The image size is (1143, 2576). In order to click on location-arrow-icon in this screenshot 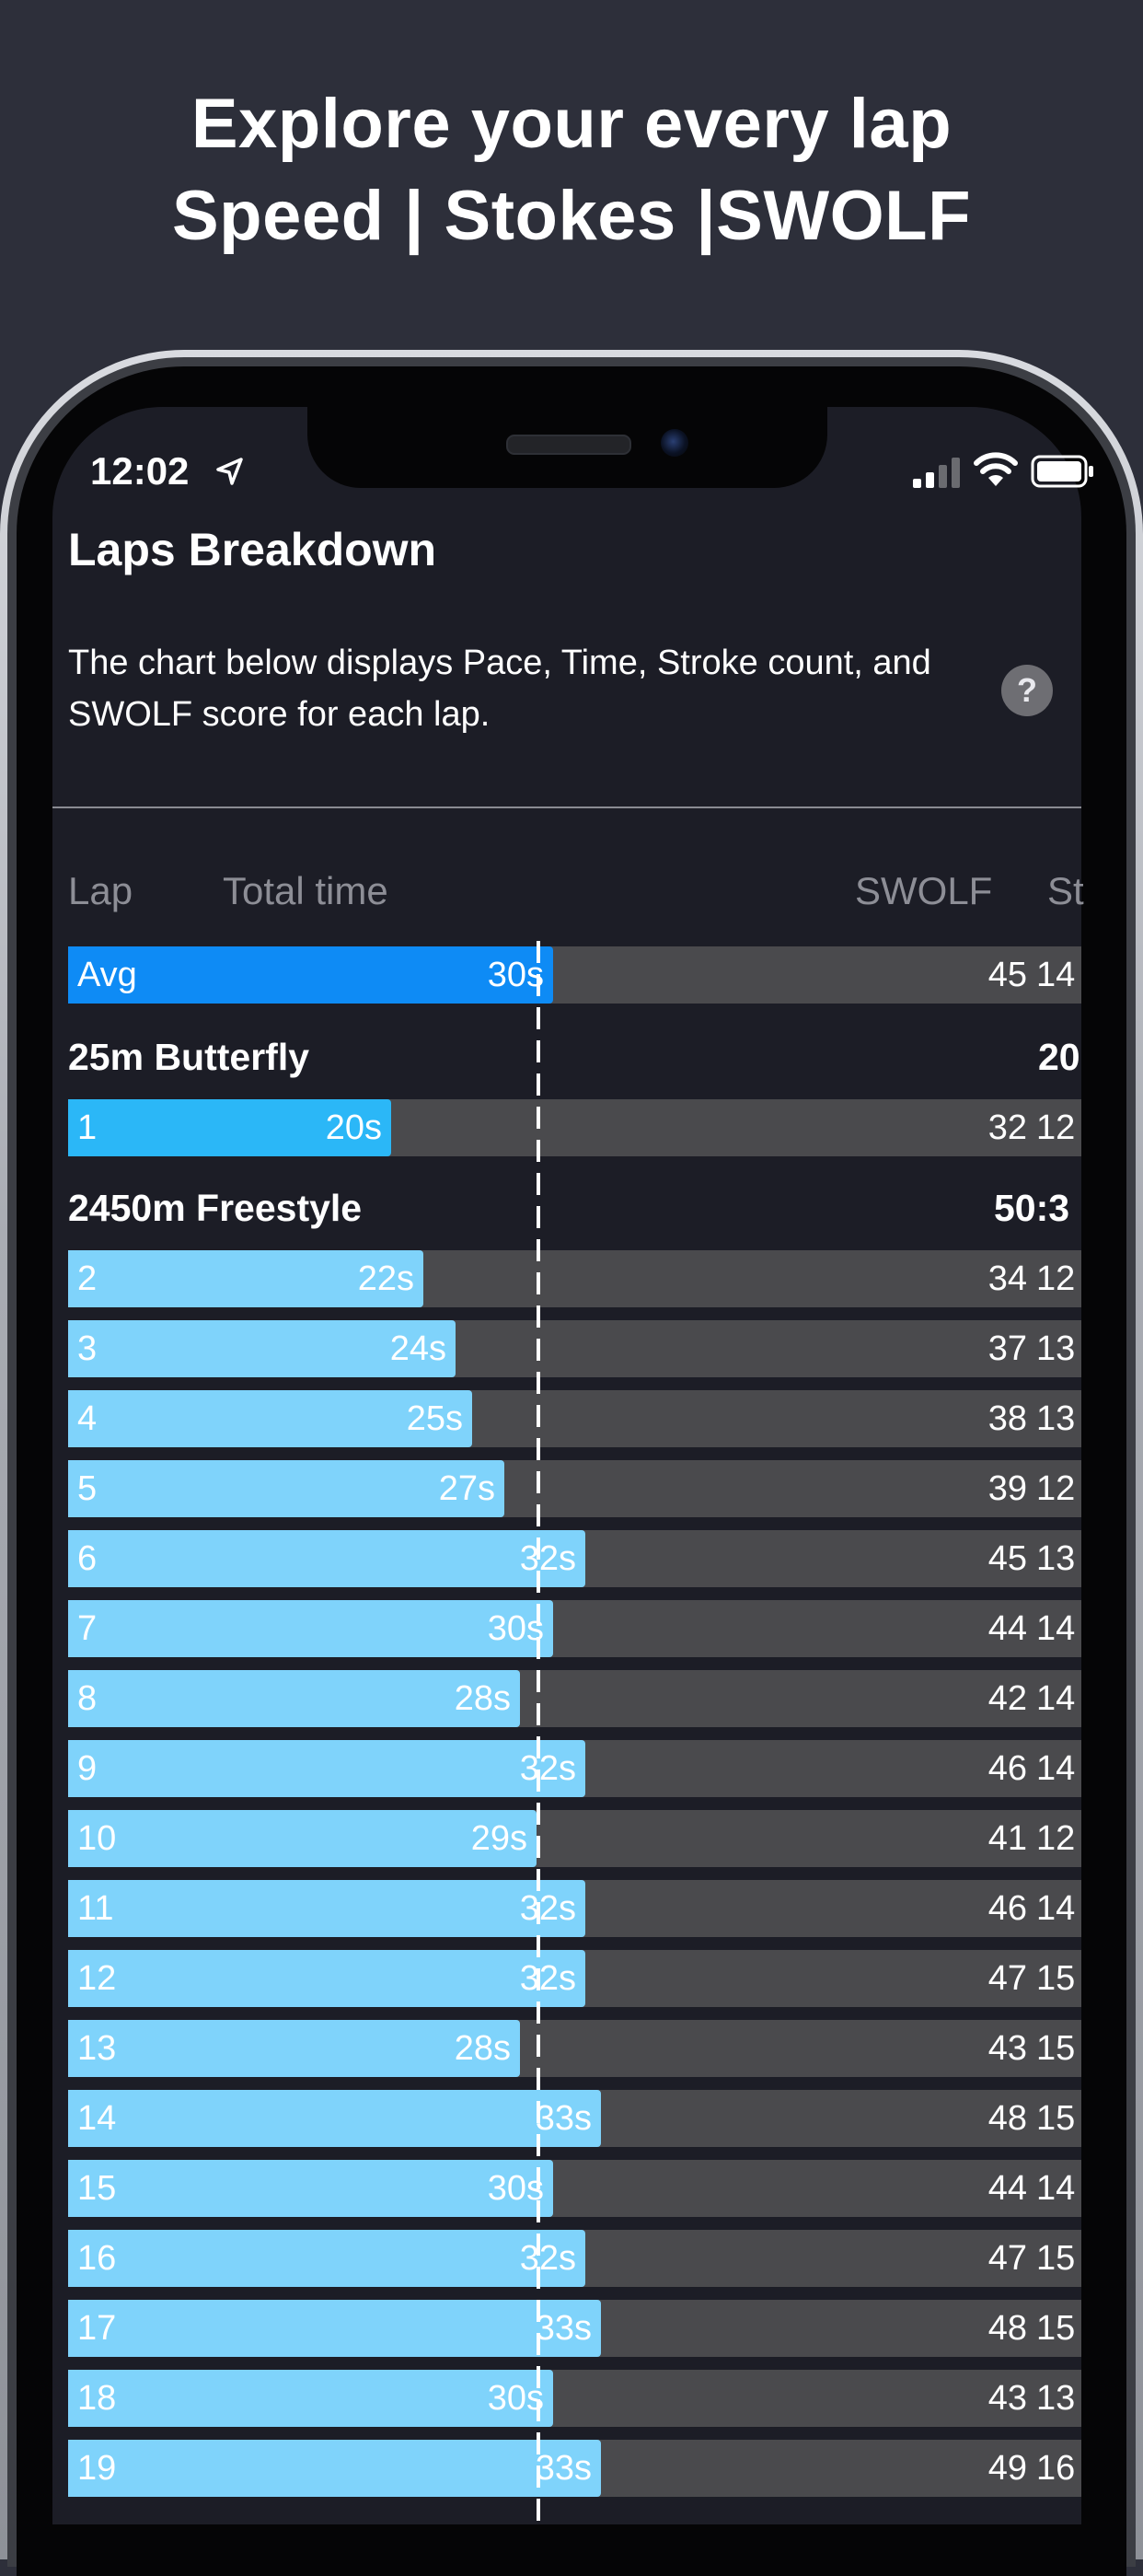, I will do `click(230, 471)`.